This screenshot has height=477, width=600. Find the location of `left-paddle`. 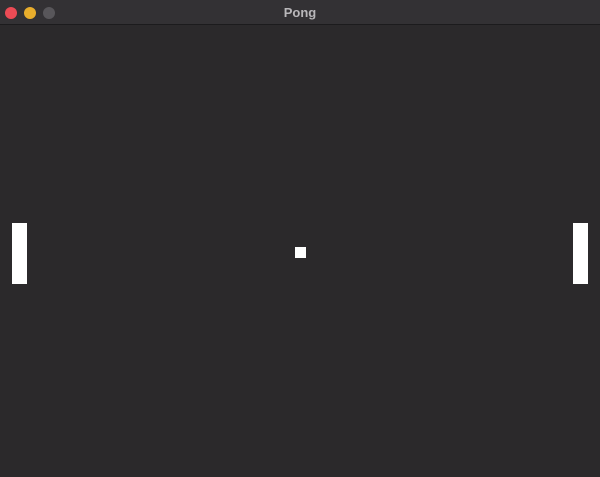

left-paddle is located at coordinates (19, 253).